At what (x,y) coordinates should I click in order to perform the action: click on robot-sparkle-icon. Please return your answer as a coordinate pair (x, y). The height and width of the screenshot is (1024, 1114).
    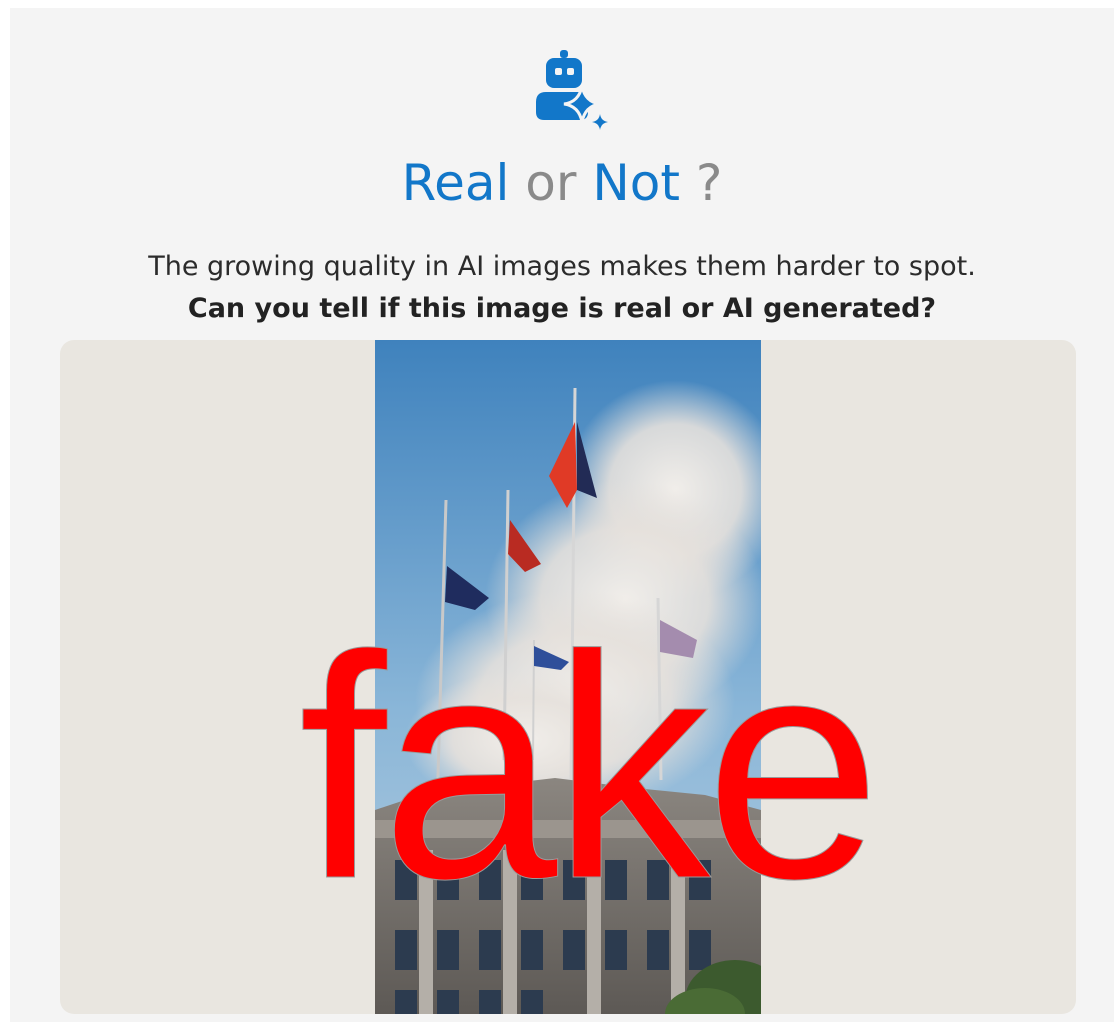
    Looking at the image, I should click on (572, 90).